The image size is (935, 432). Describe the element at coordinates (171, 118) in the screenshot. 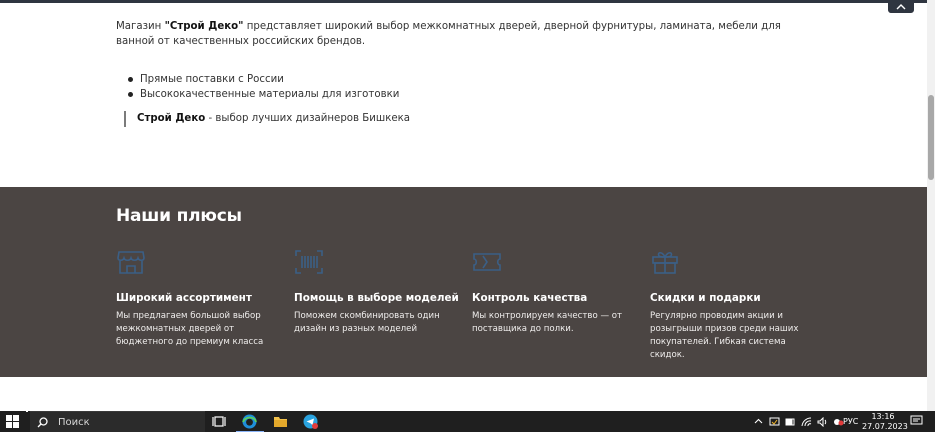

I see `quote-brand: Строй Деко` at that location.